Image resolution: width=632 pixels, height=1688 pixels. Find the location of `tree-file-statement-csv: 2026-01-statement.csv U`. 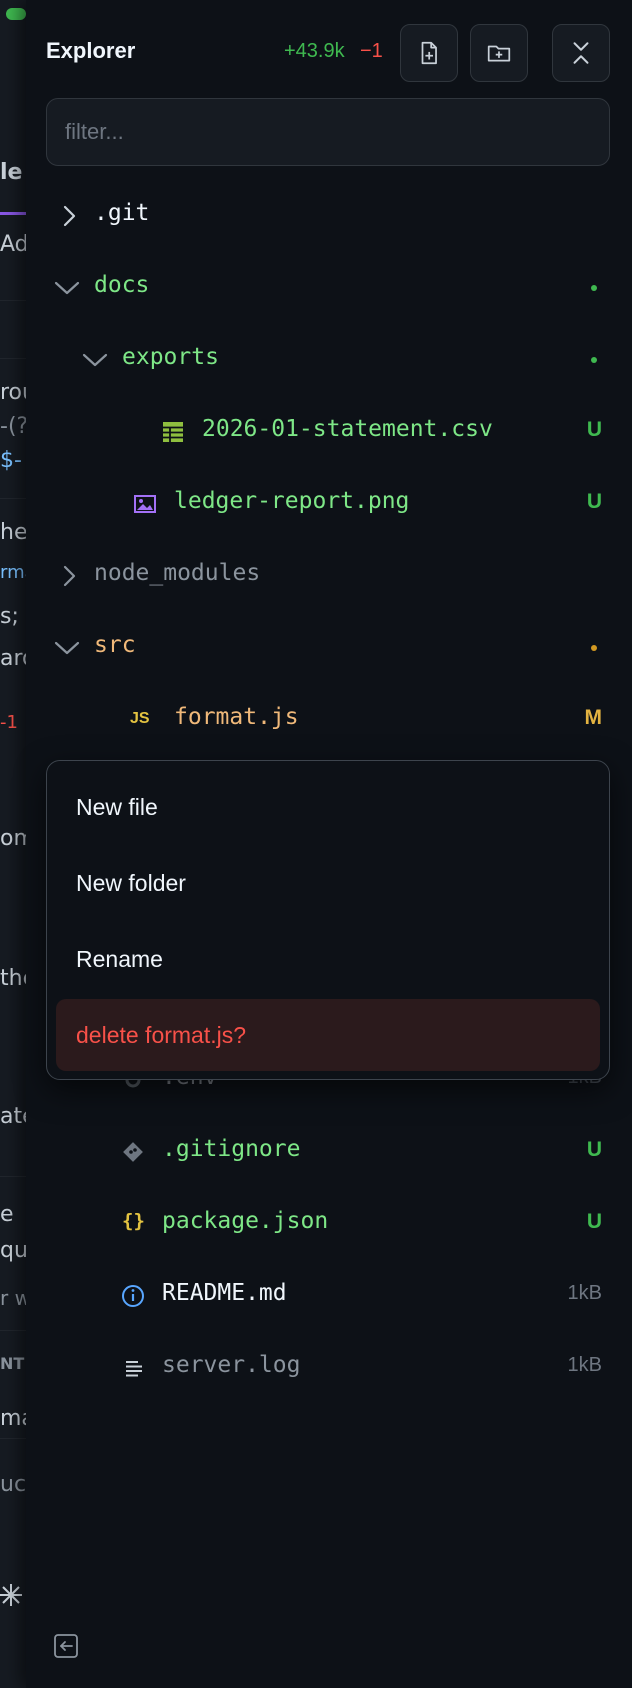

tree-file-statement-csv: 2026-01-statement.csv U is located at coordinates (328, 432).